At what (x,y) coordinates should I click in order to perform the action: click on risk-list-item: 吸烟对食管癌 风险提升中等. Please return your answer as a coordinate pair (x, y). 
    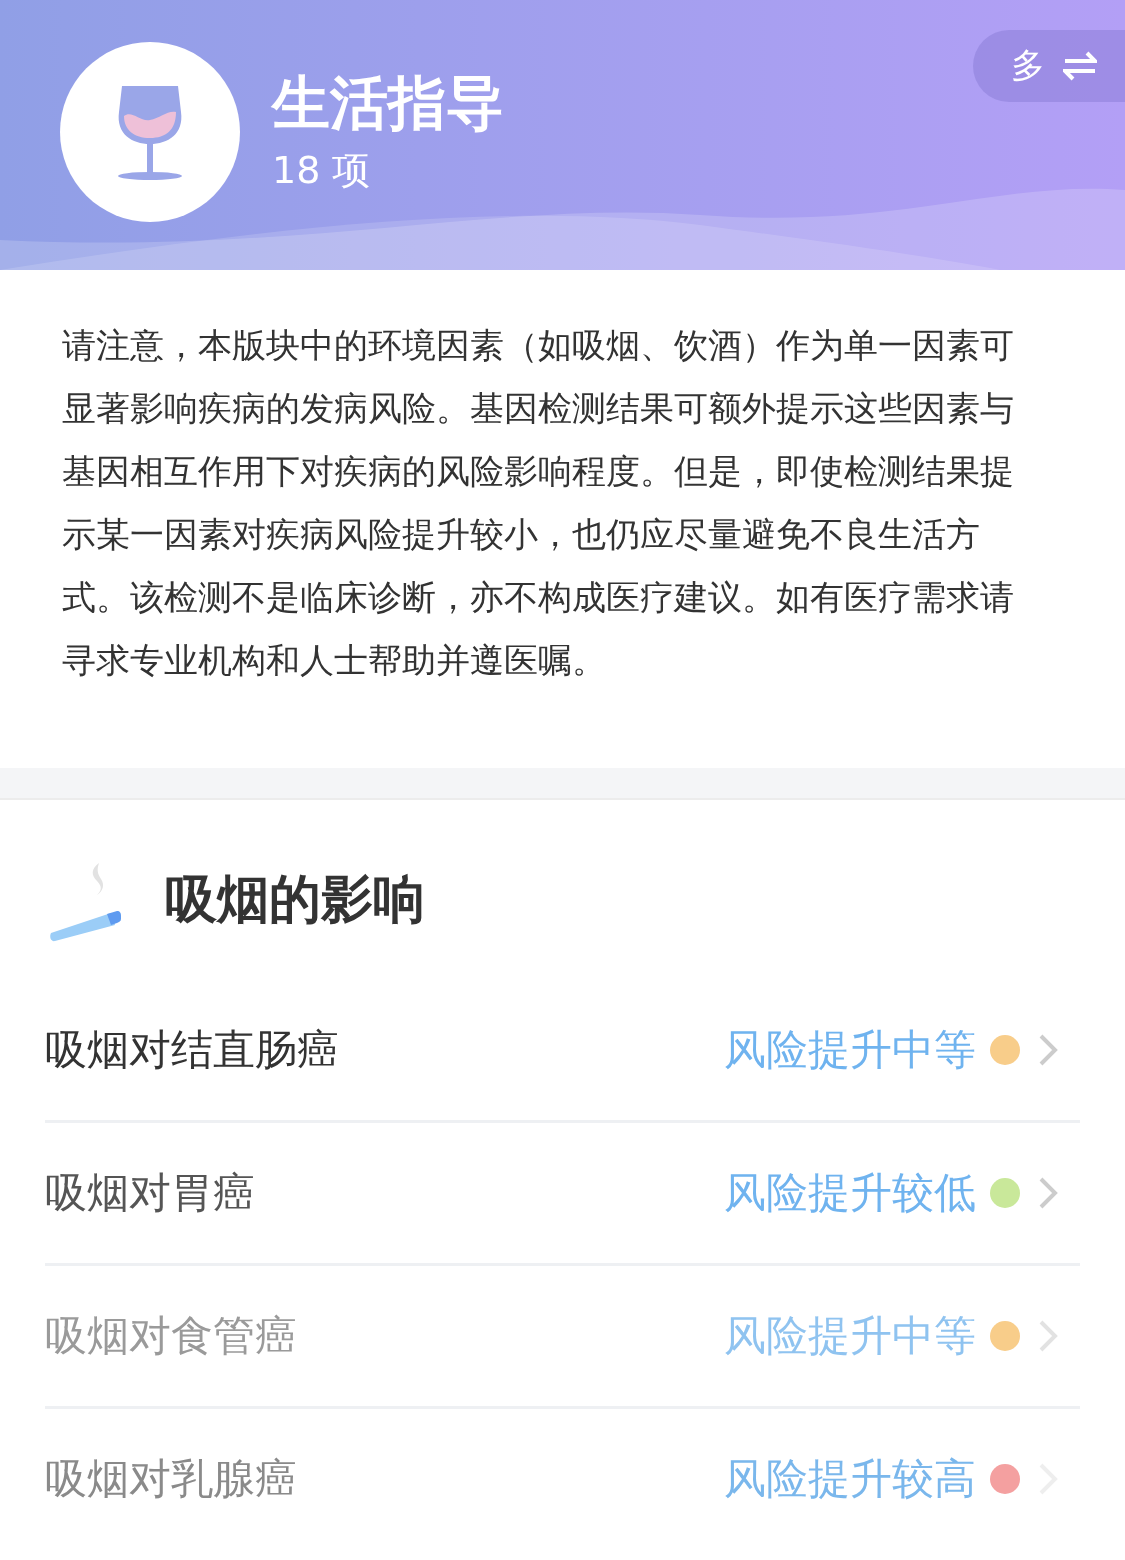
    Looking at the image, I should click on (562, 1337).